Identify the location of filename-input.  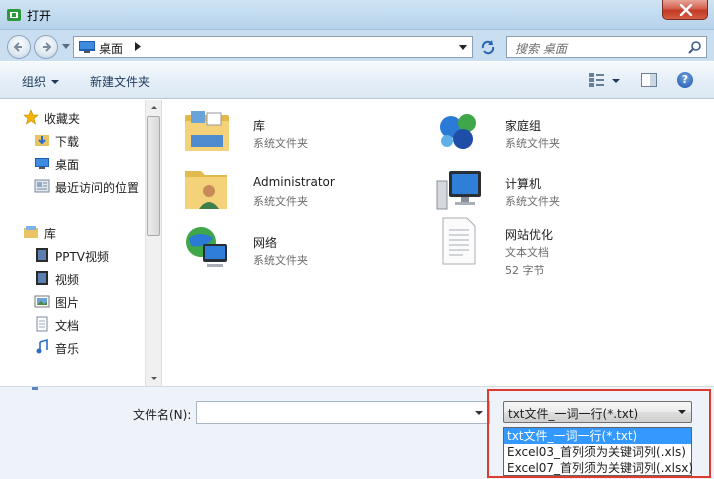
(343, 412).